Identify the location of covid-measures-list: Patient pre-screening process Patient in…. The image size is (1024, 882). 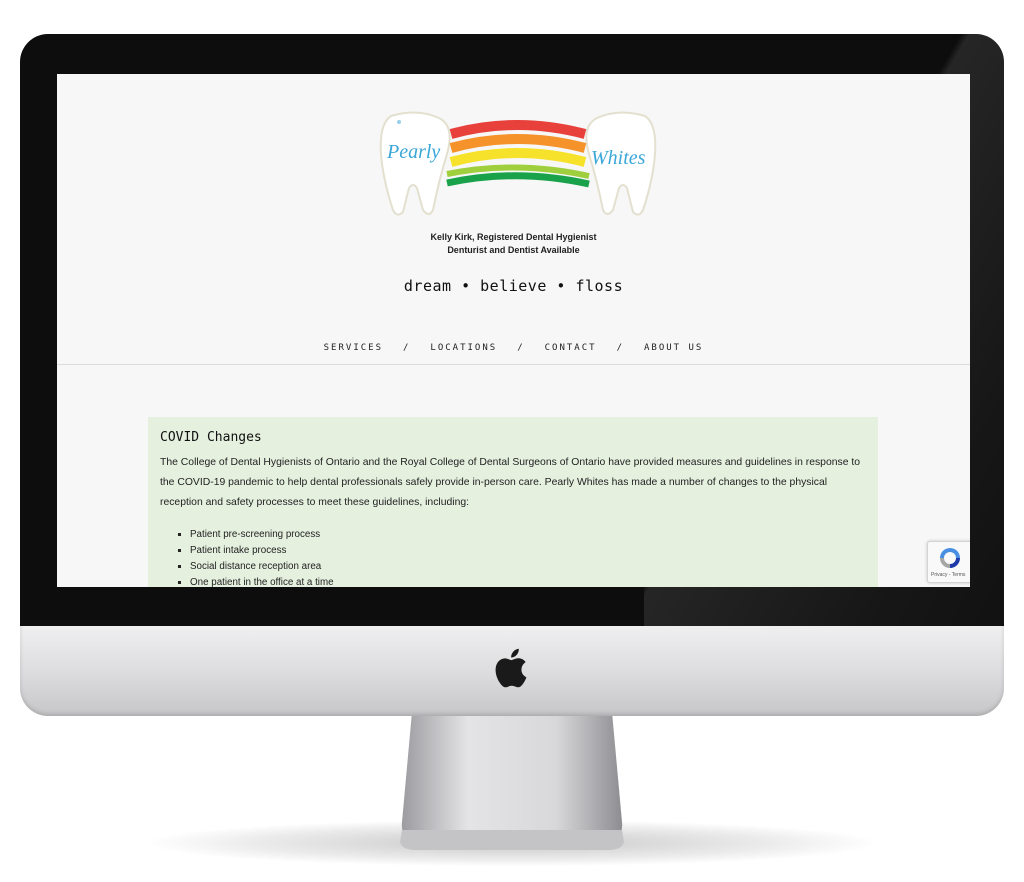
(256, 557).